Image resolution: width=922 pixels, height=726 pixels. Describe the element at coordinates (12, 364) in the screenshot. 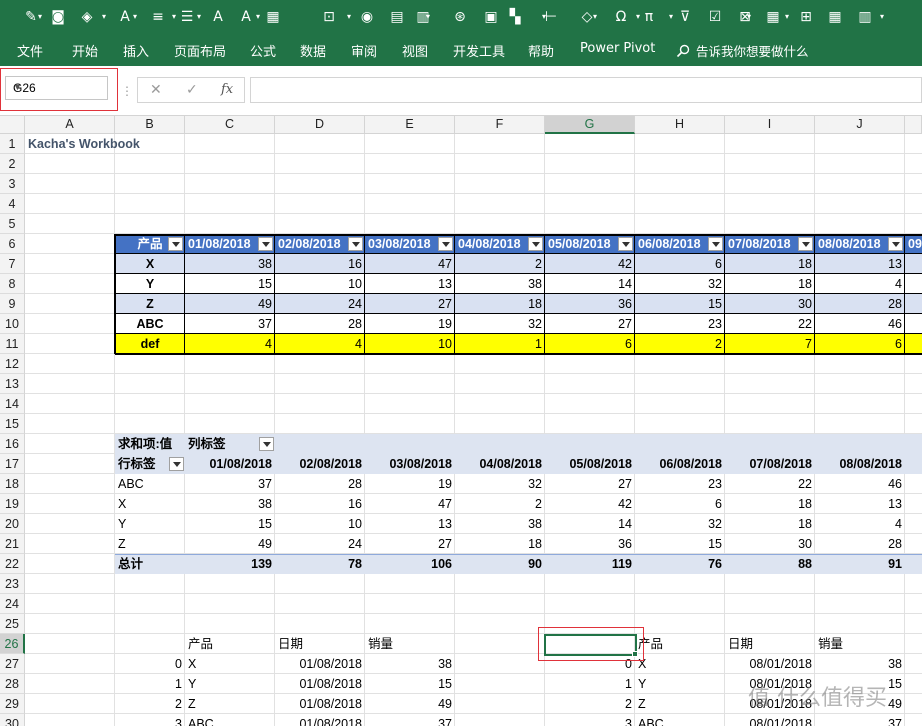

I see `row-header-12: 12` at that location.